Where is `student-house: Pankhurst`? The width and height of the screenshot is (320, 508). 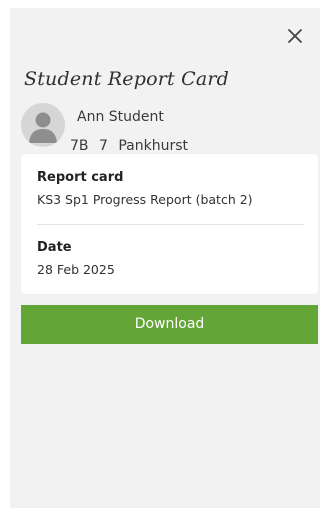 student-house: Pankhurst is located at coordinates (153, 146).